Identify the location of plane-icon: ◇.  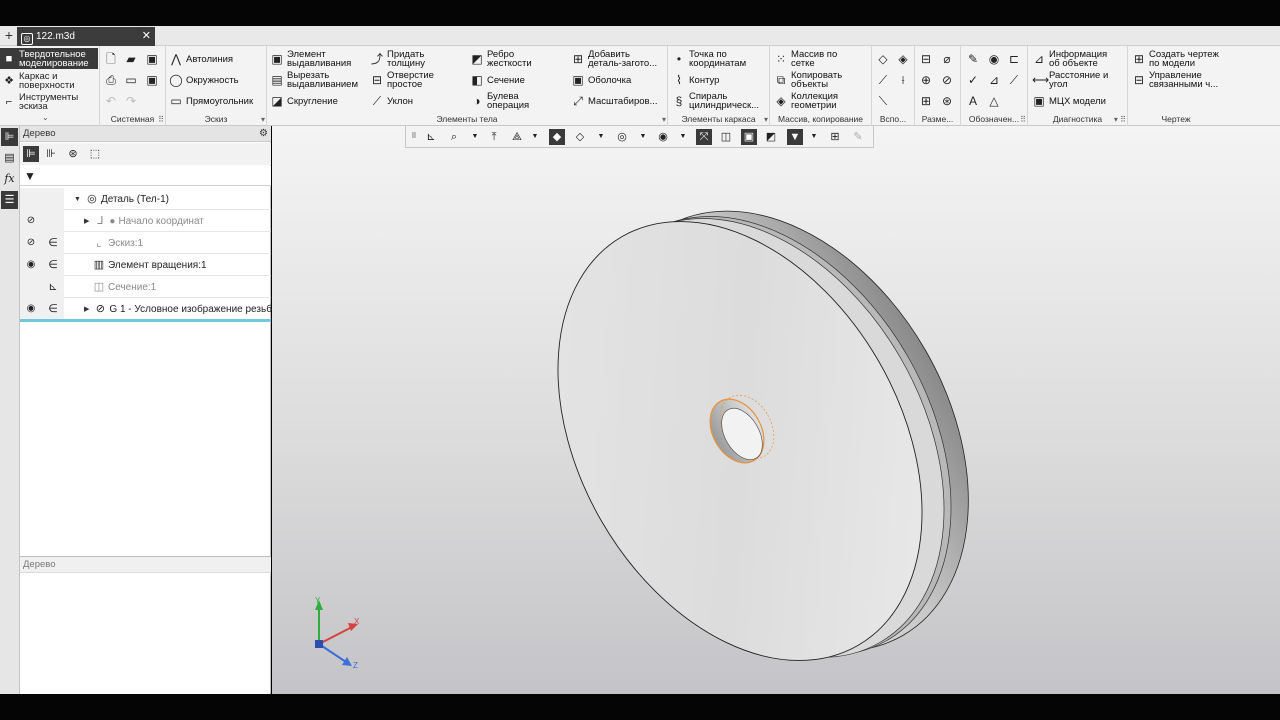
(883, 59).